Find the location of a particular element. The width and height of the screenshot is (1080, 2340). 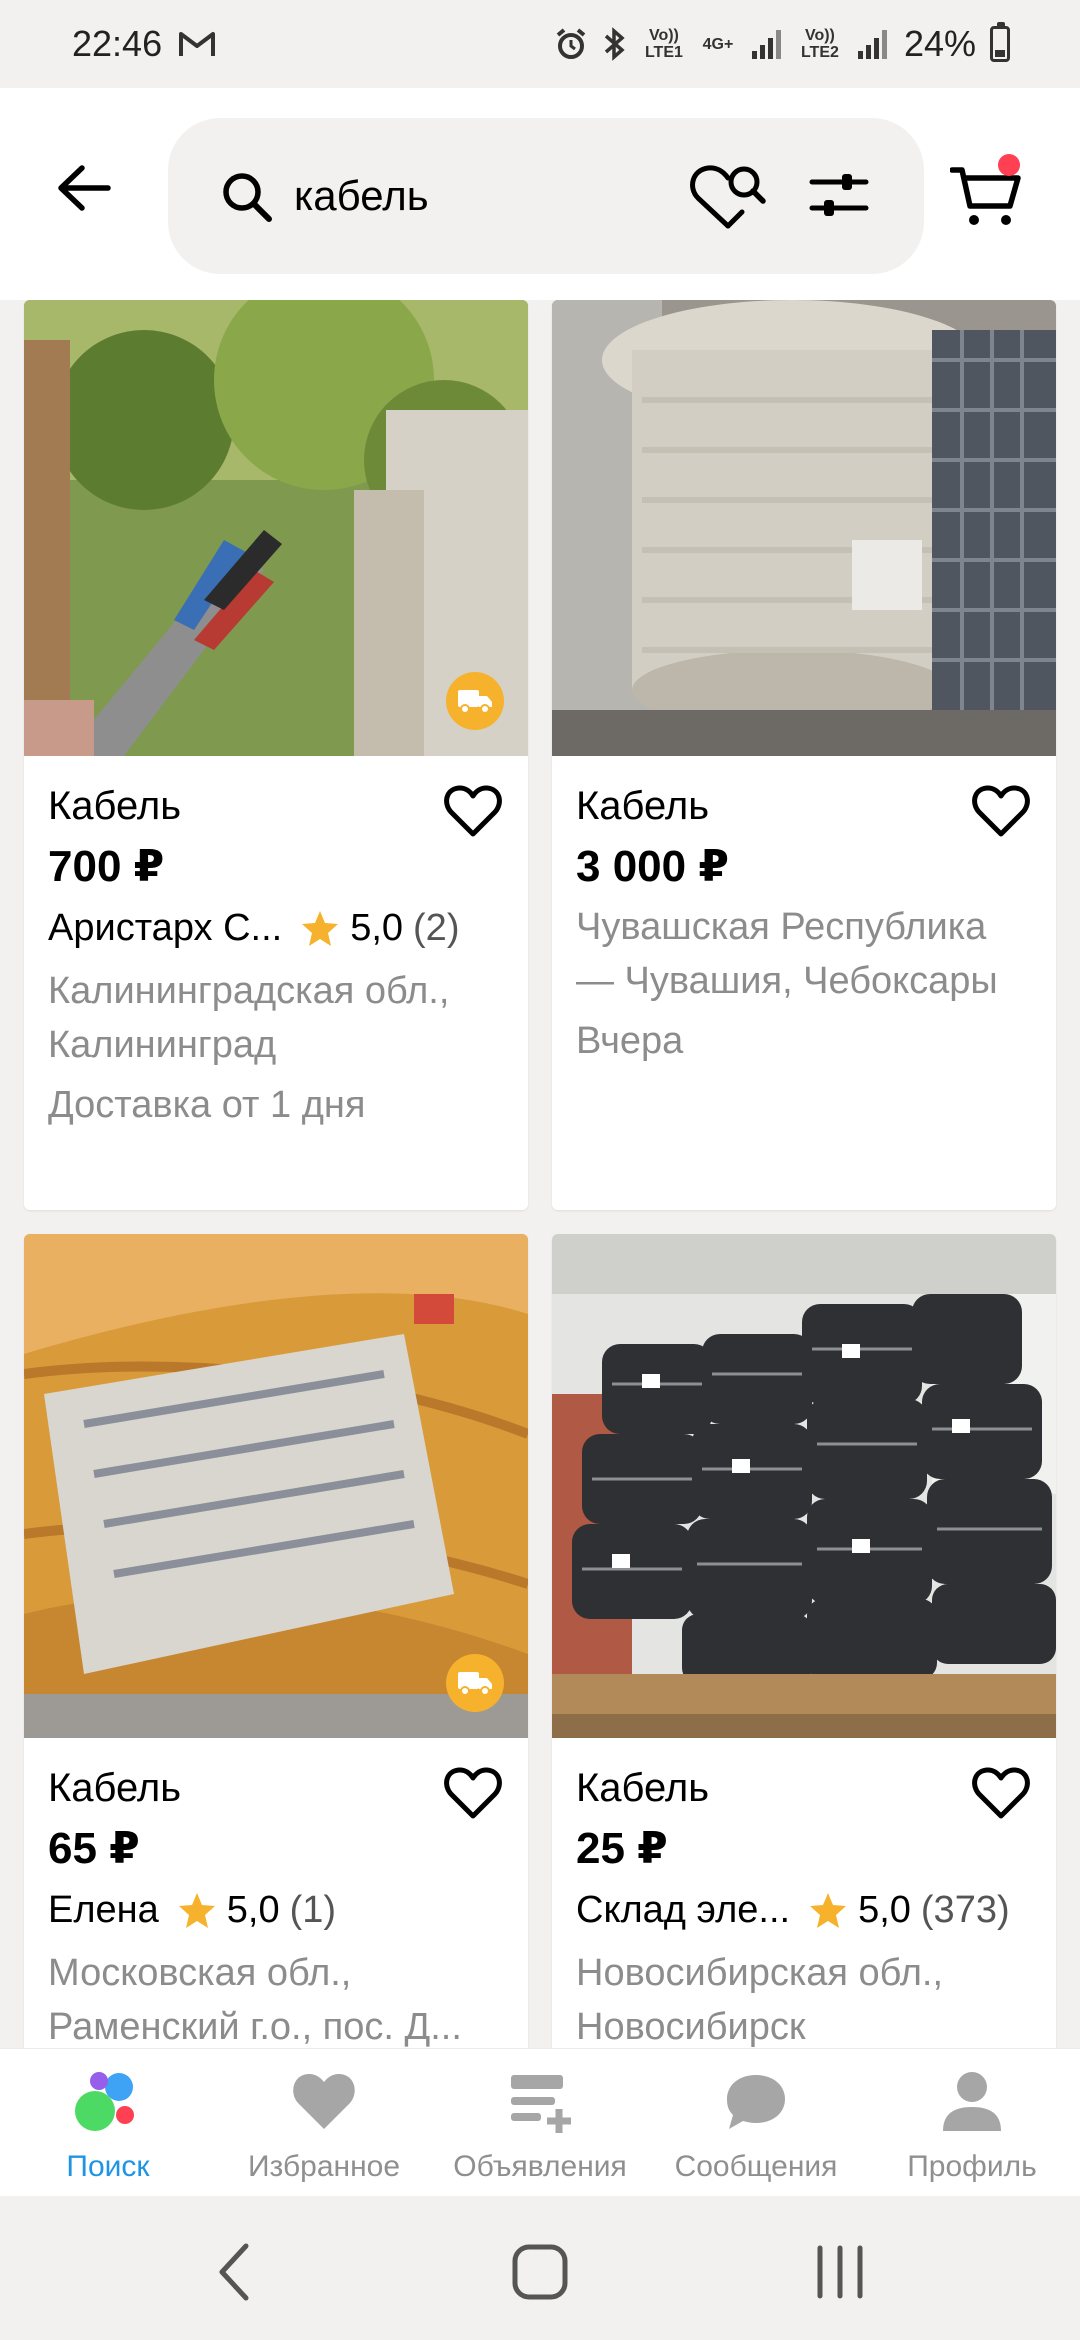

nav-label: Поиск is located at coordinates (108, 2166).